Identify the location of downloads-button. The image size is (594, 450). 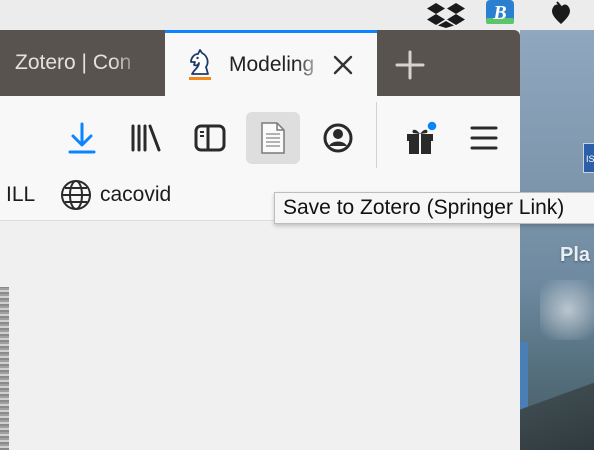
(82, 138).